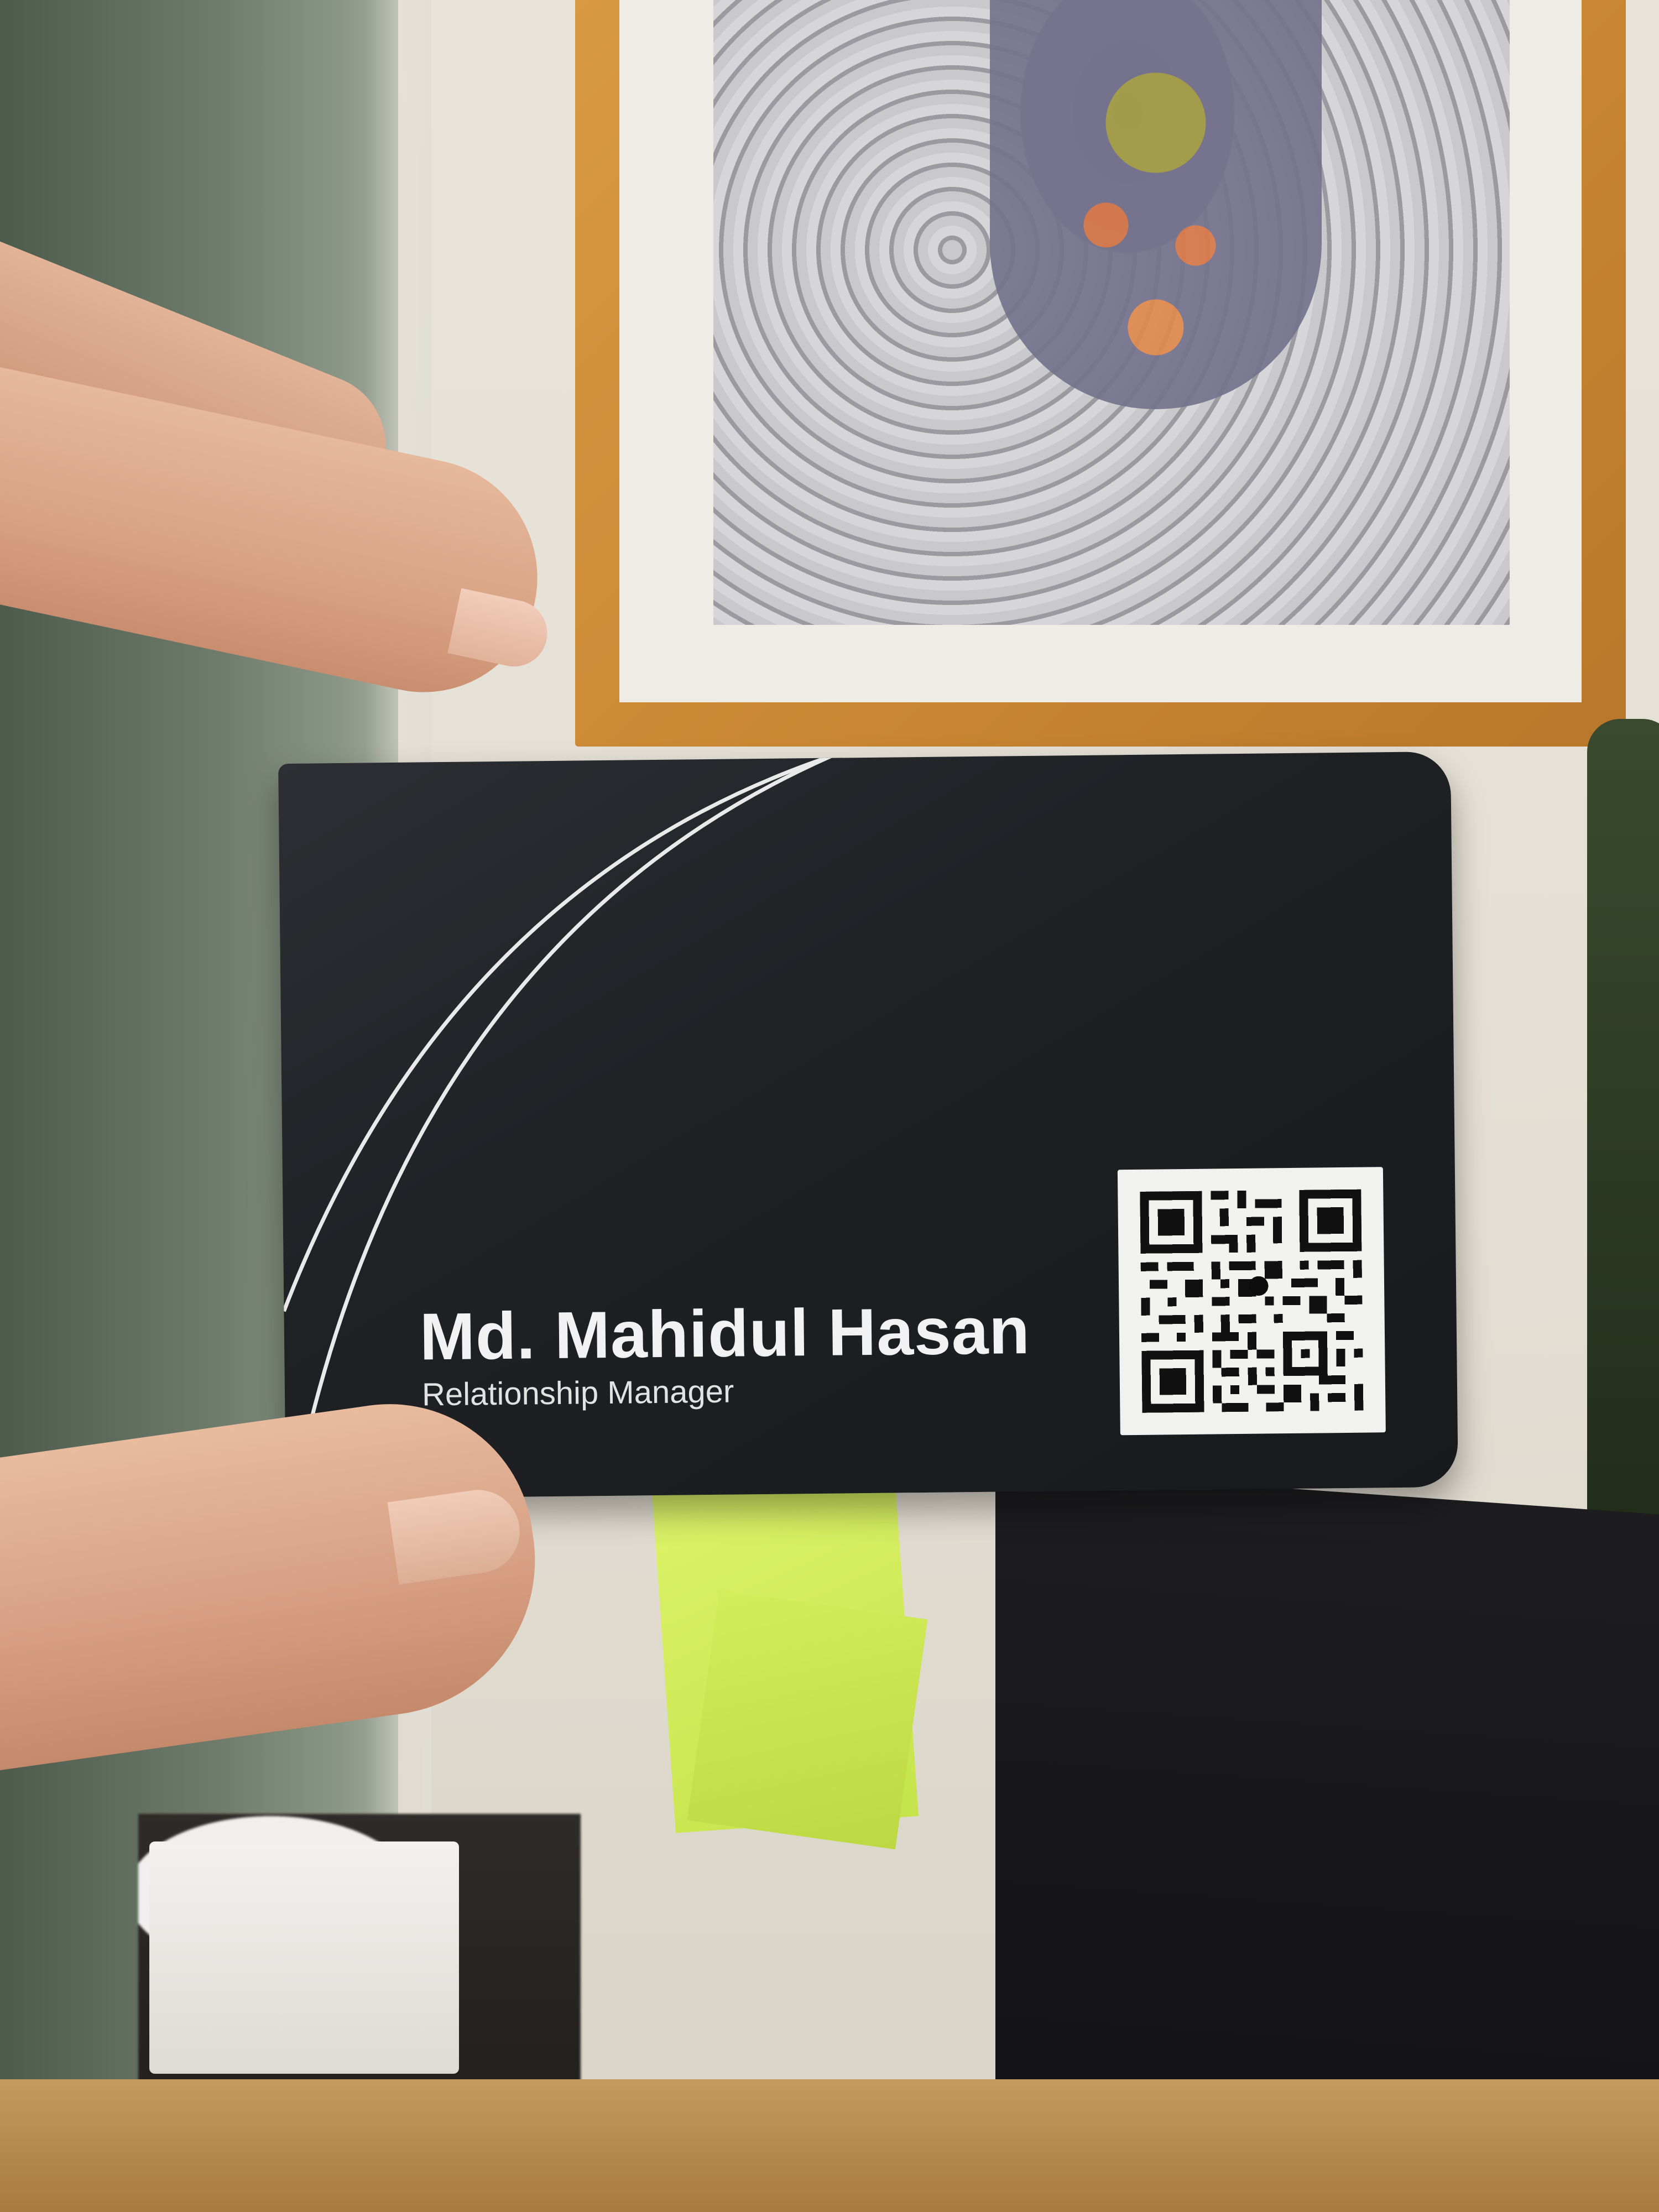 The image size is (1659, 2212). Describe the element at coordinates (1623, 1162) in the screenshot. I see `plant` at that location.